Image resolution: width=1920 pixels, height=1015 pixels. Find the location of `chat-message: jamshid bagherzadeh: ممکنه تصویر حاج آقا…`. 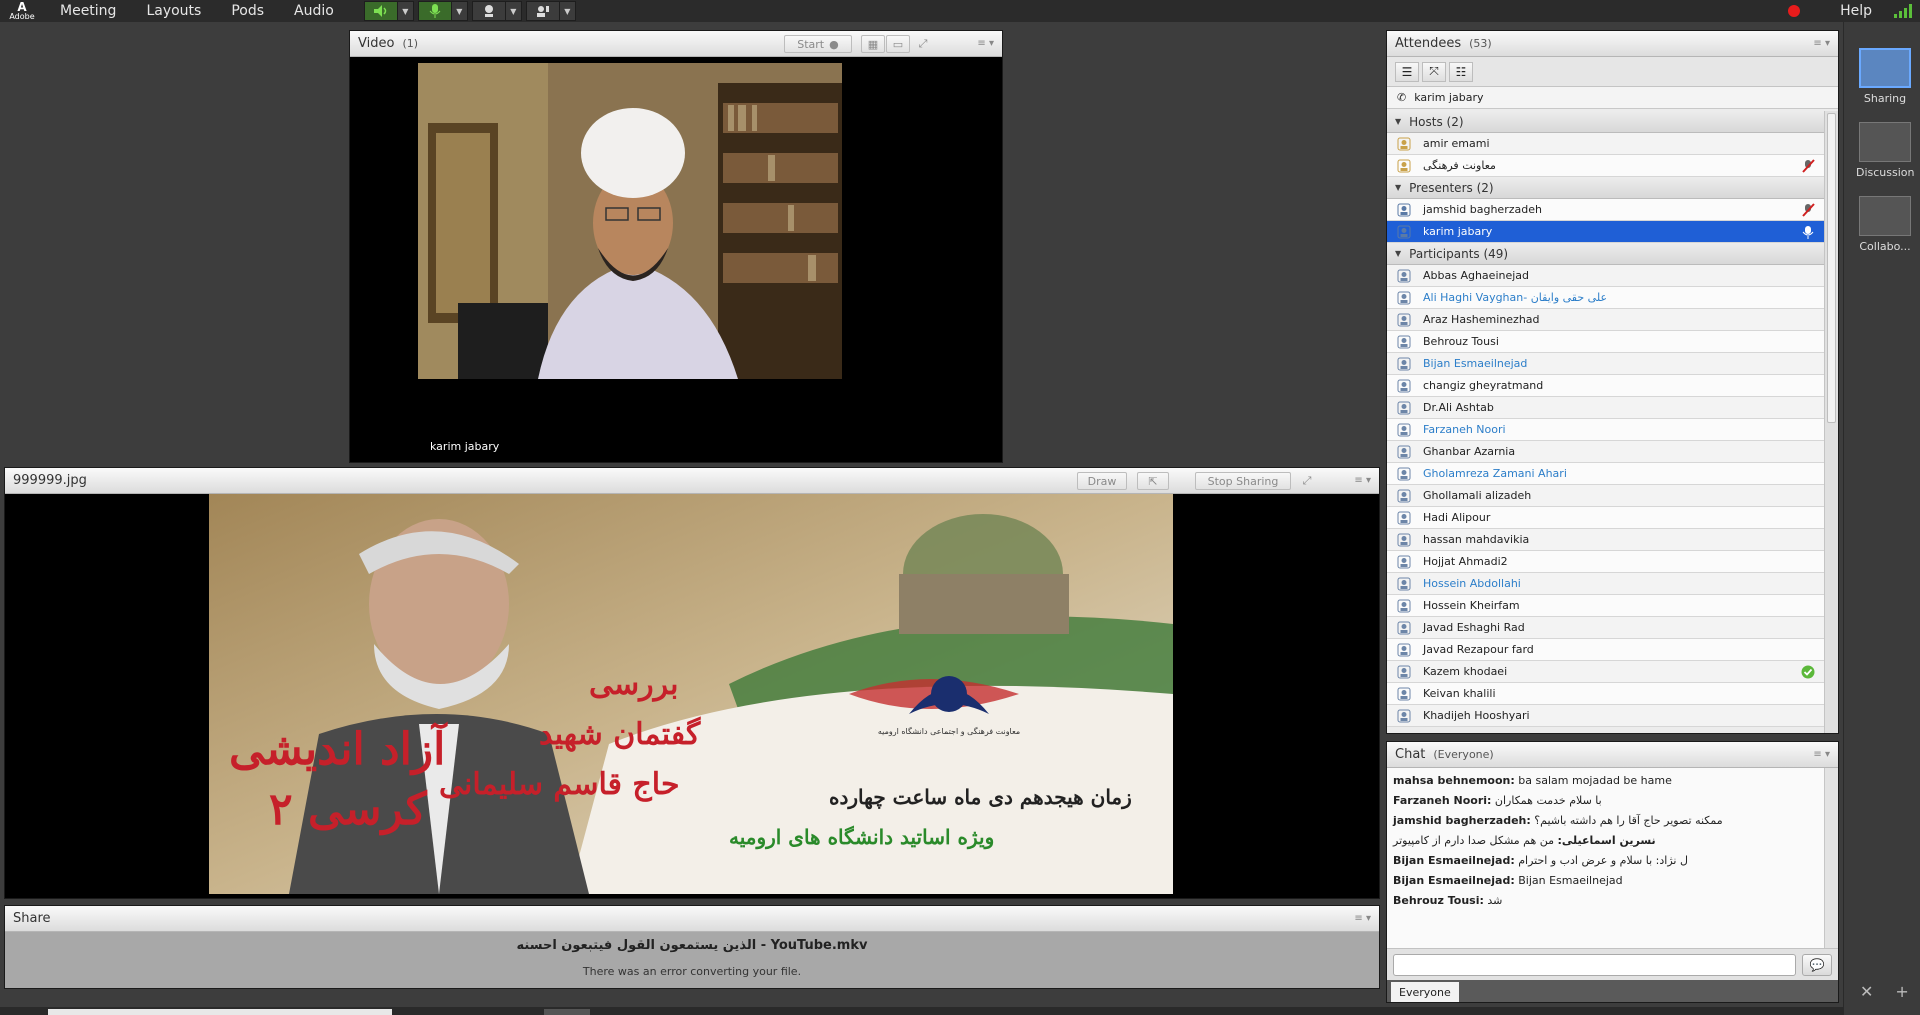

chat-message: jamshid bagherzadeh: ممکنه تصویر حاج آقا… is located at coordinates (1605, 820).